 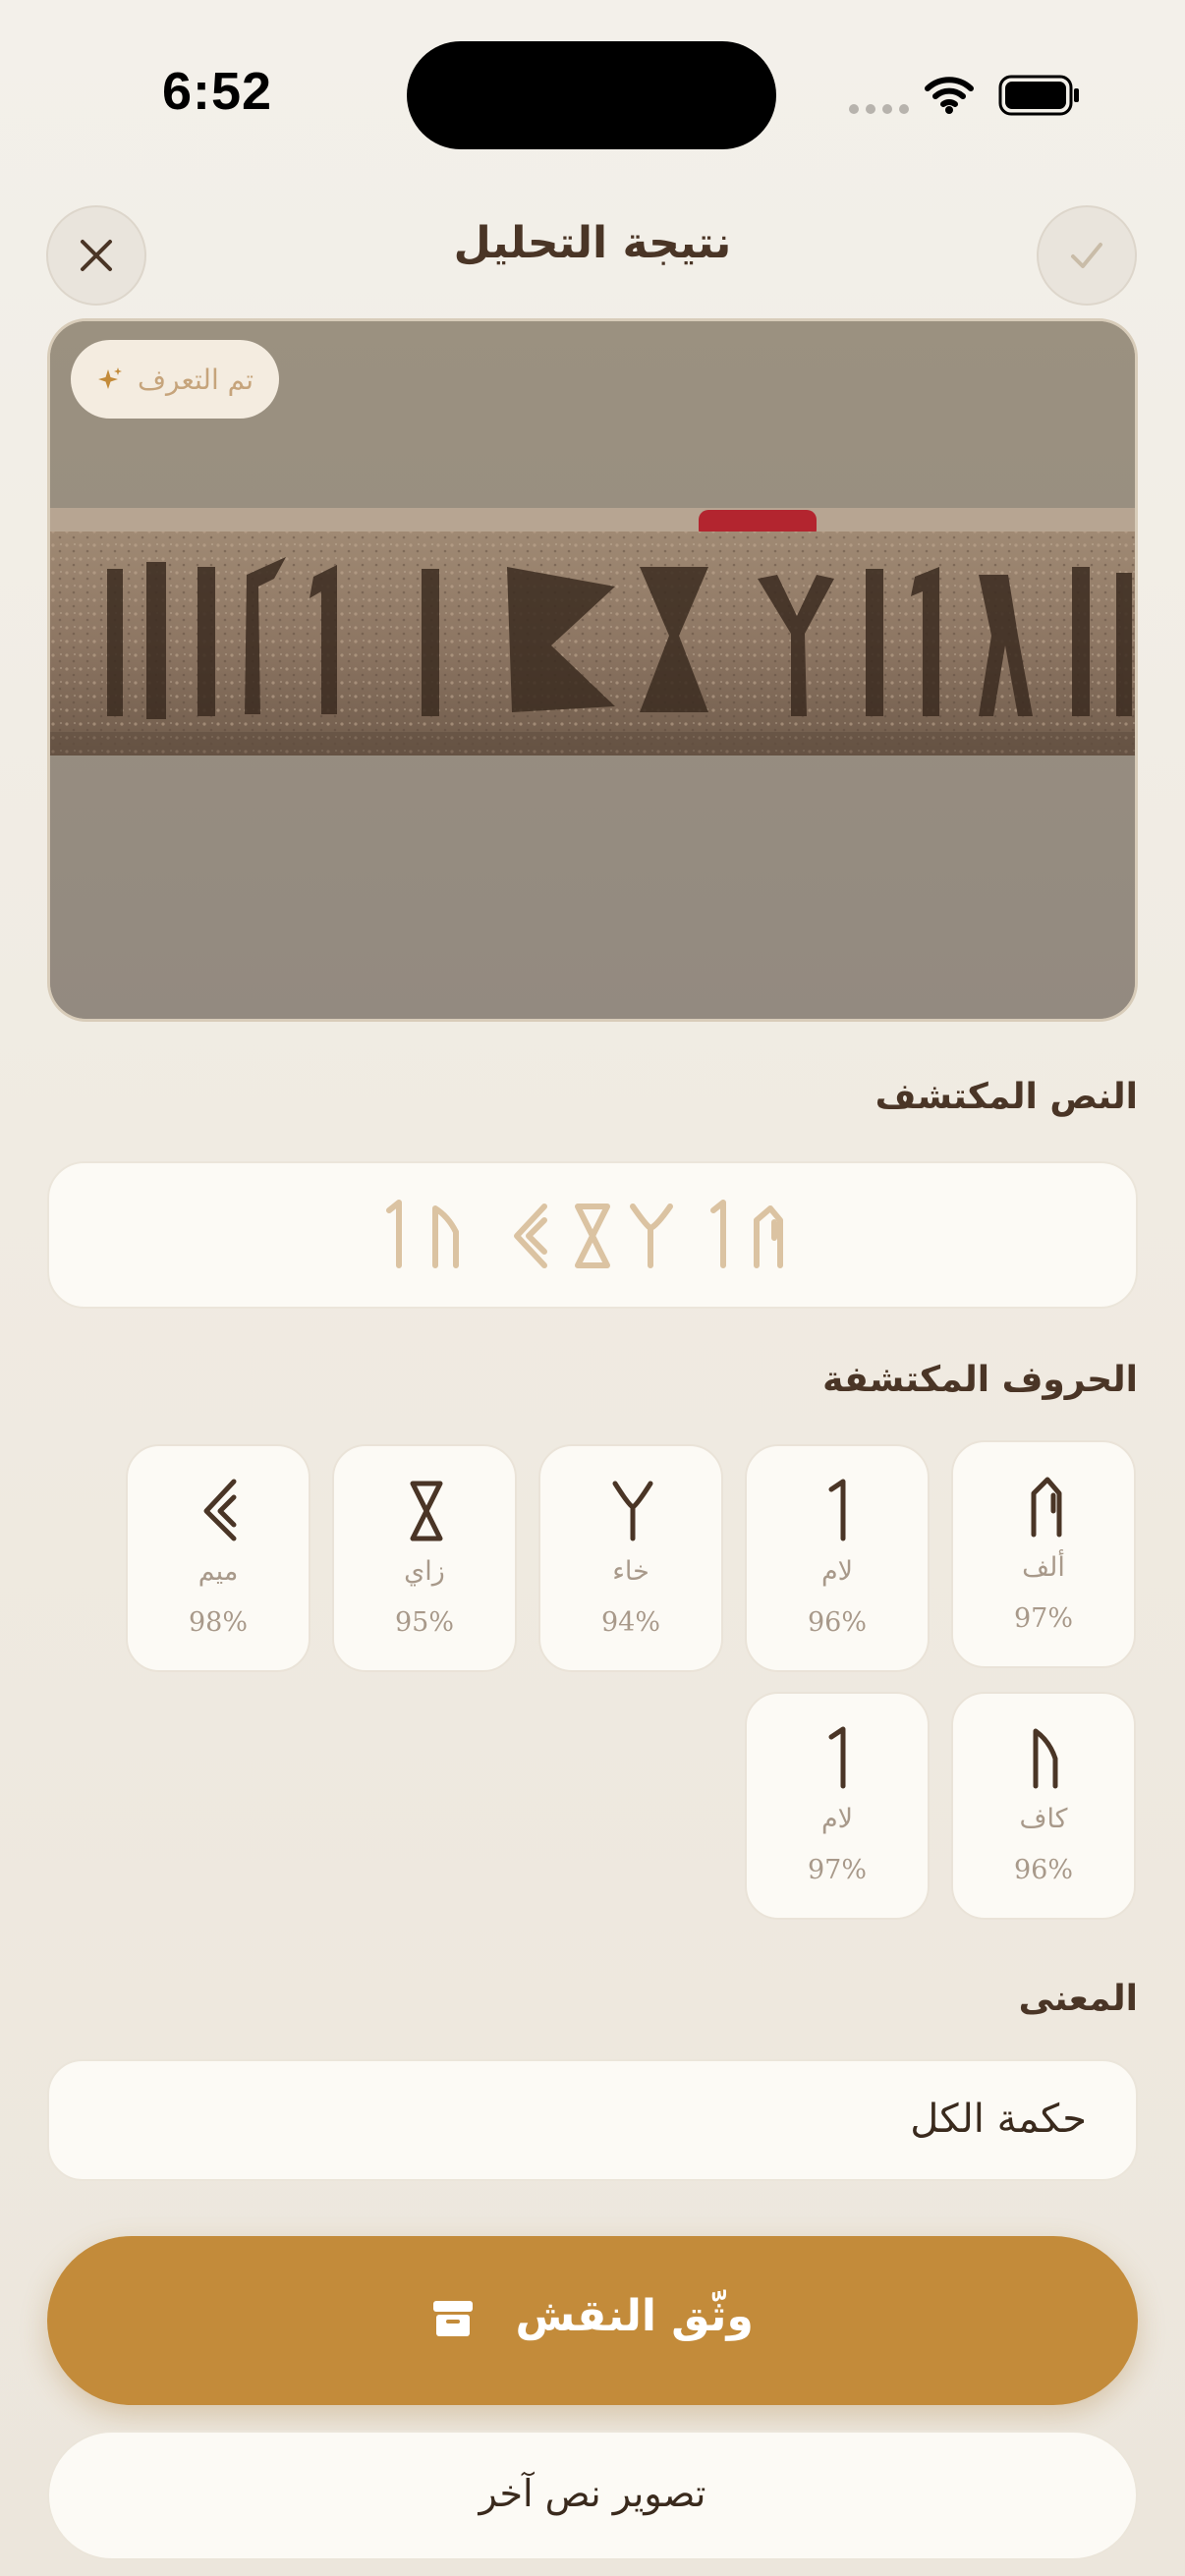 I want to click on confirm-button, so click(x=1087, y=255).